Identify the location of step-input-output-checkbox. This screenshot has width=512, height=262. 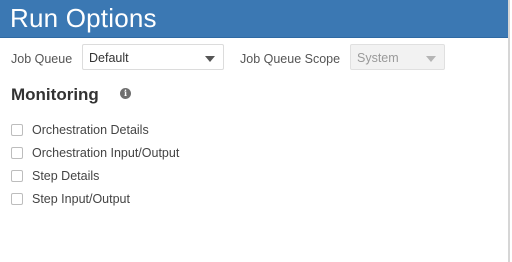
(17, 198).